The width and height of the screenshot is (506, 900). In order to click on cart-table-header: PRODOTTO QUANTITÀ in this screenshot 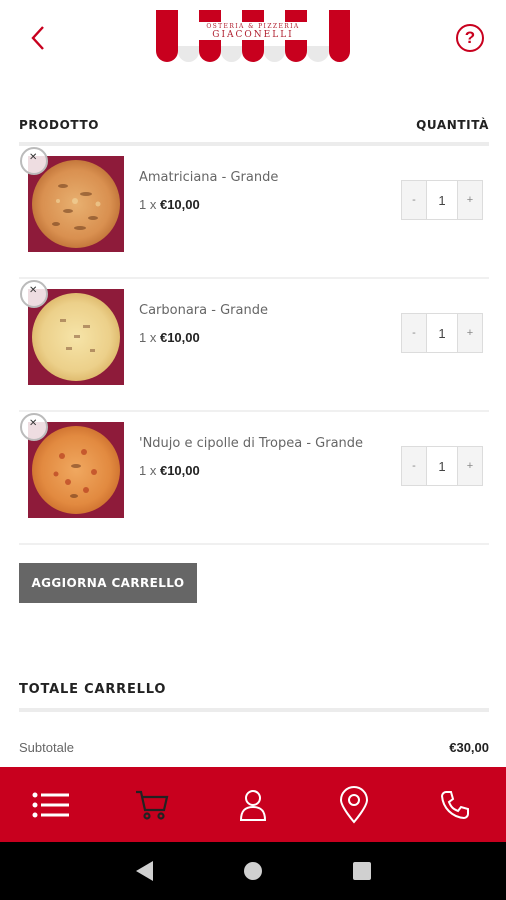, I will do `click(254, 125)`.